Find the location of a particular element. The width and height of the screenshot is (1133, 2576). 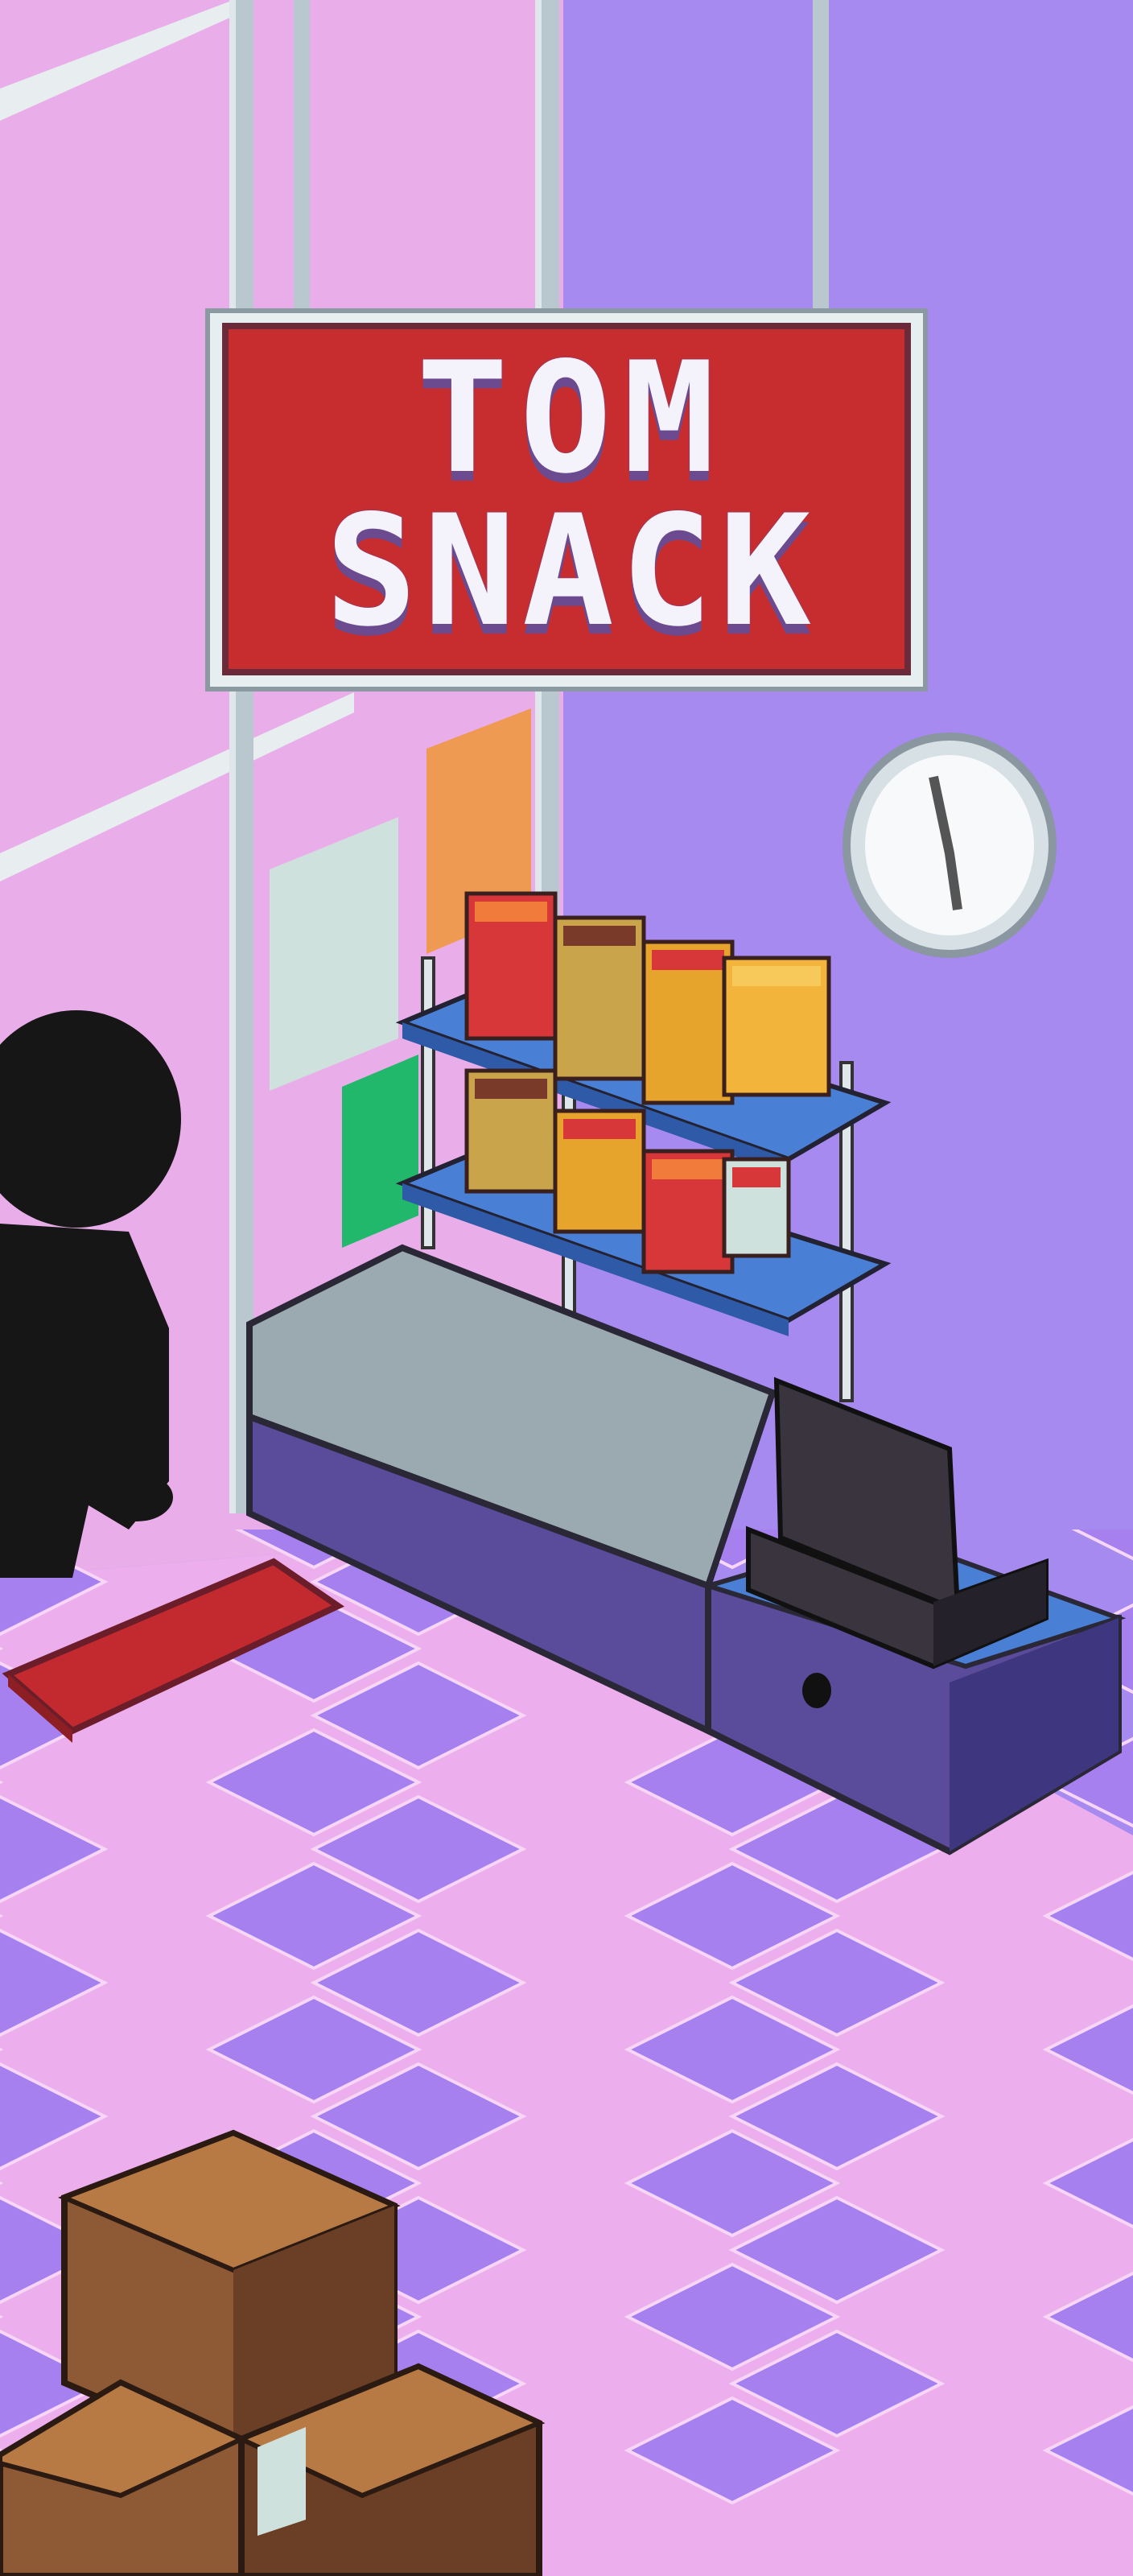

customer-silhouette-icon is located at coordinates (90, 1294).